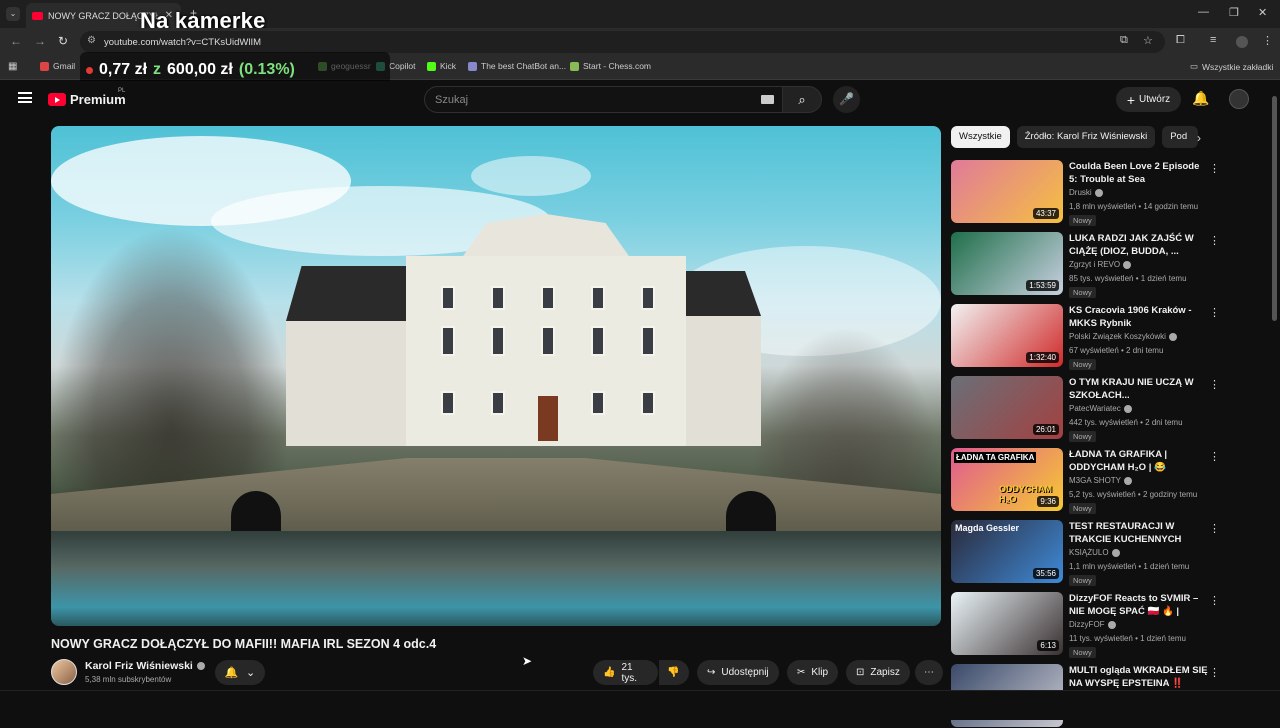 The height and width of the screenshot is (728, 1280). I want to click on save-button: ⊡ Zapisz, so click(878, 672).